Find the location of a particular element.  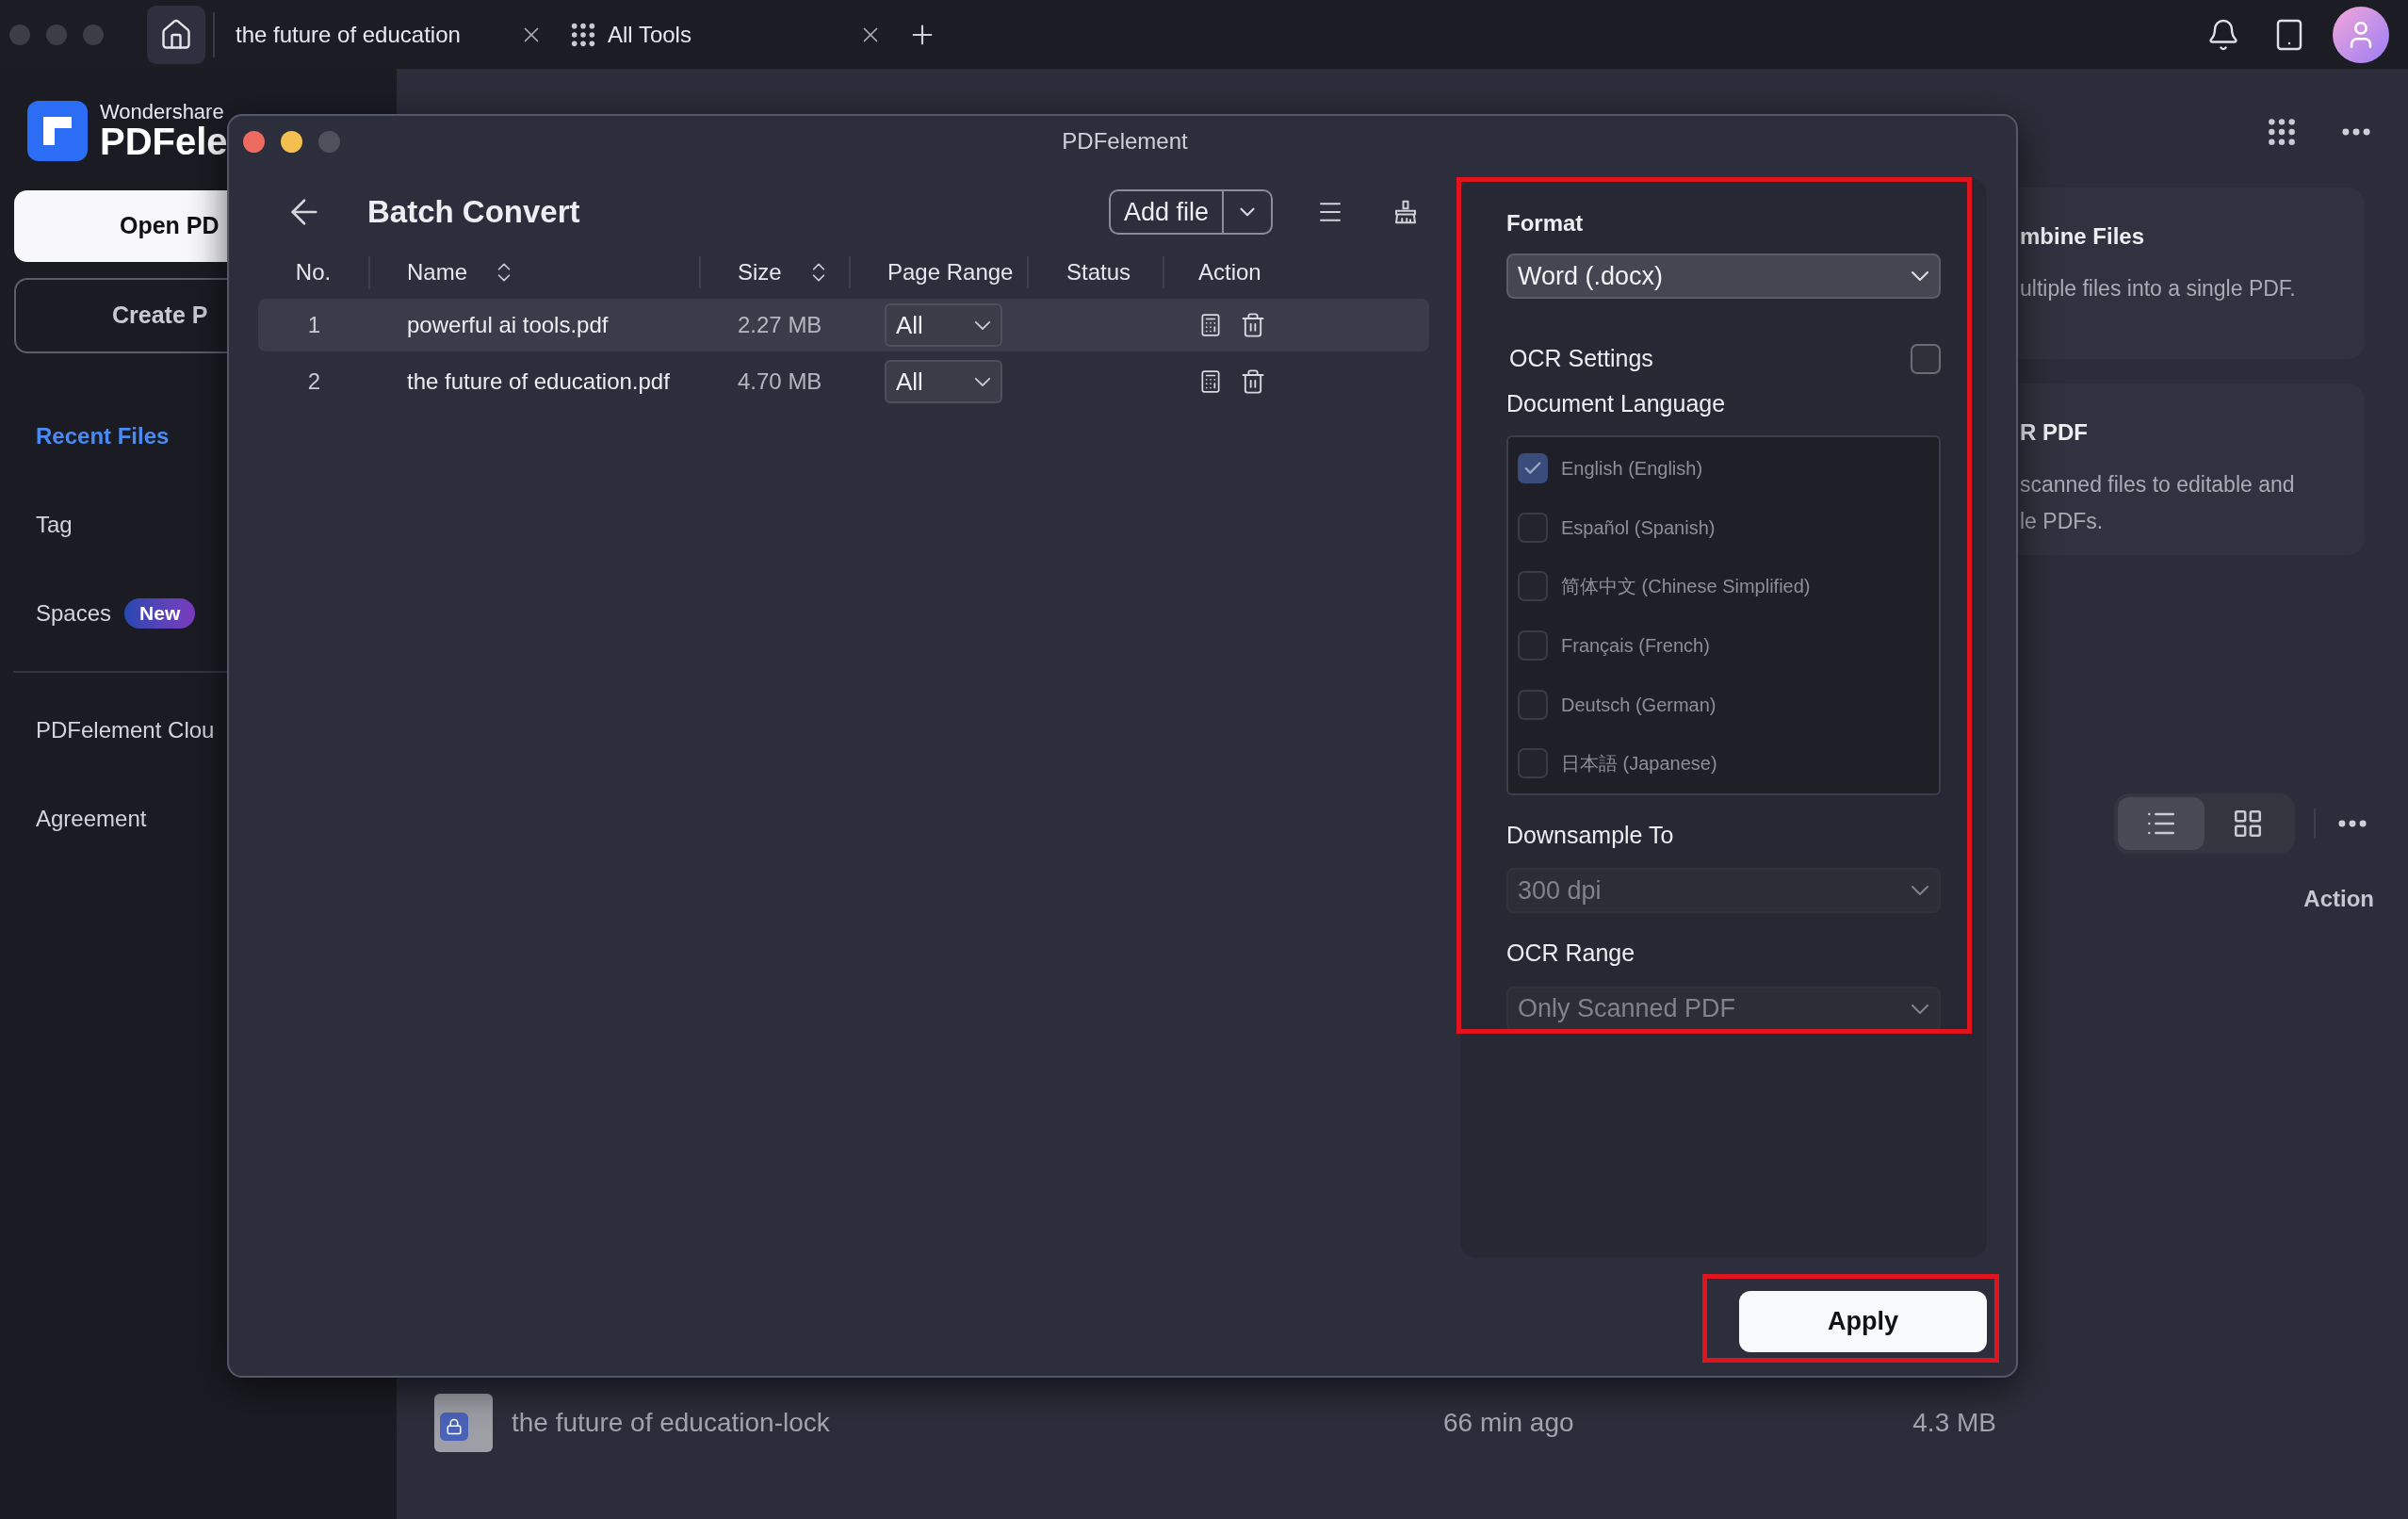

home-tab is located at coordinates (176, 34).